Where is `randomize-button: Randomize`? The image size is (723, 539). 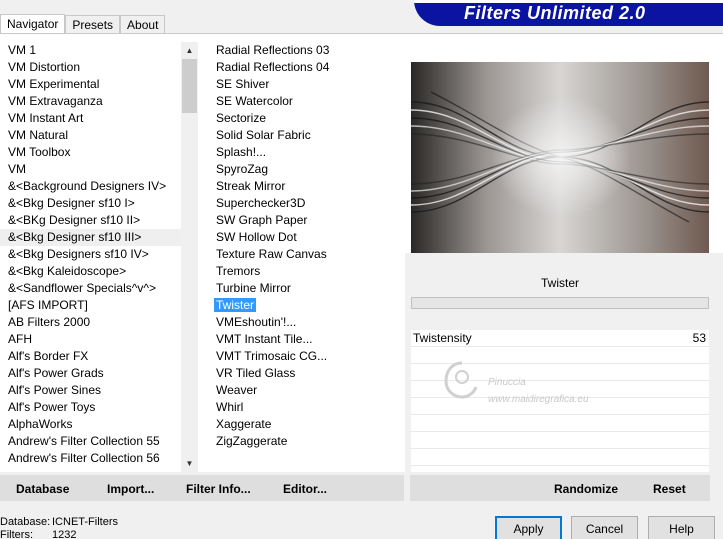
randomize-button: Randomize is located at coordinates (586, 489).